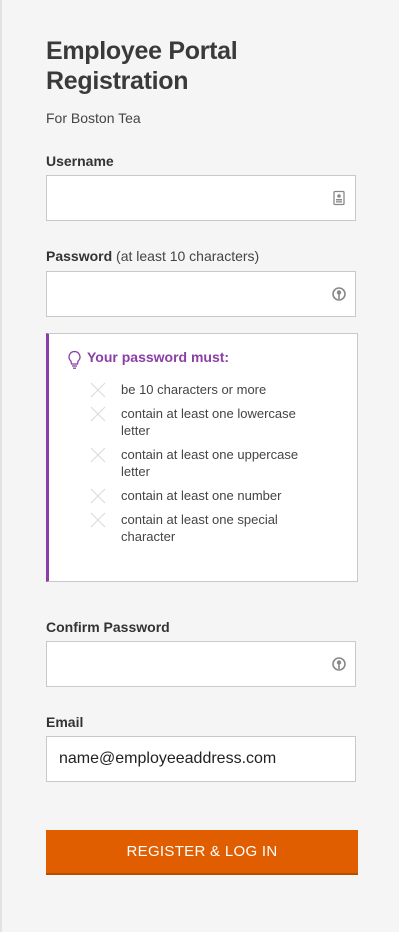 This screenshot has height=932, width=399. What do you see at coordinates (201, 495) in the screenshot?
I see `password-rule-text: contain at least one number` at bounding box center [201, 495].